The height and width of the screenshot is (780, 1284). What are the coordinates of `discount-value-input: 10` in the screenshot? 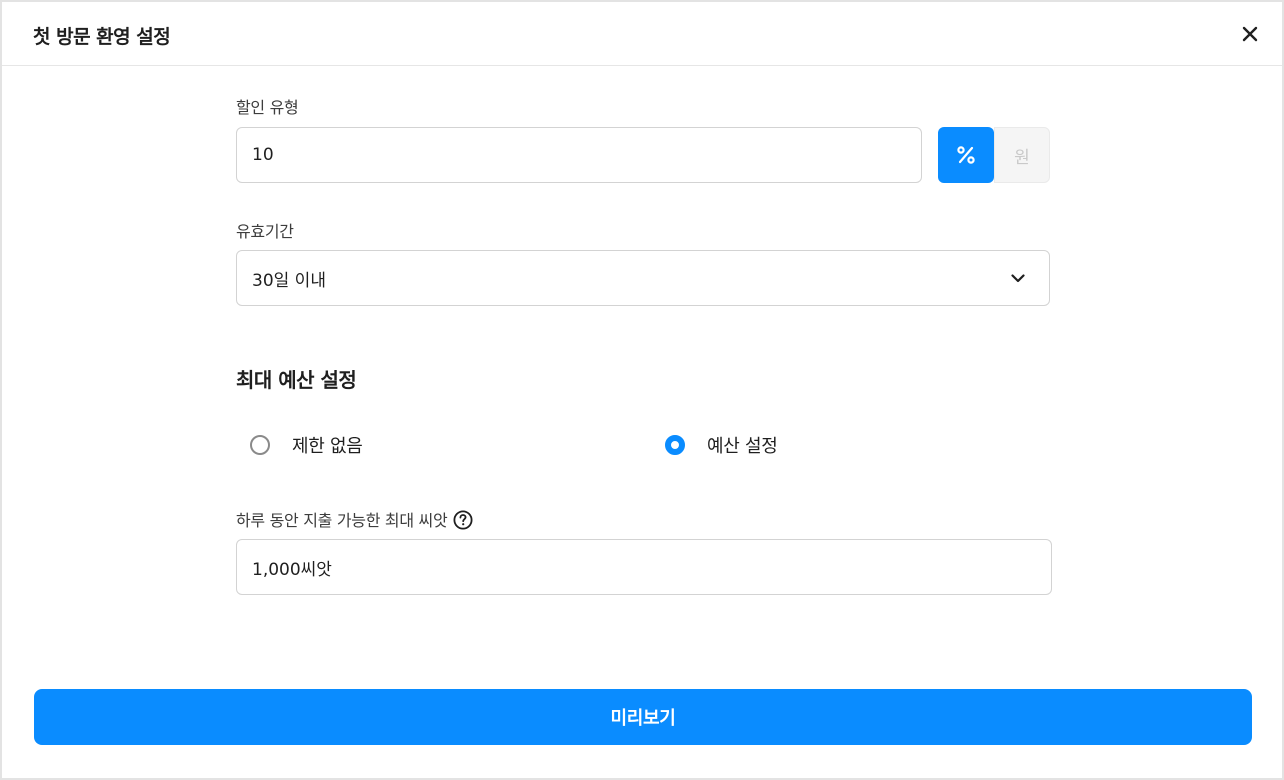 It's located at (579, 155).